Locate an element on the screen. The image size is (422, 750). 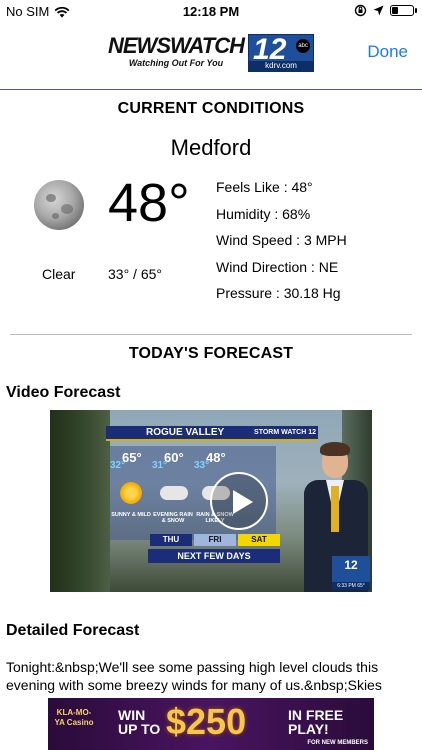
moon-icon is located at coordinates (59, 205).